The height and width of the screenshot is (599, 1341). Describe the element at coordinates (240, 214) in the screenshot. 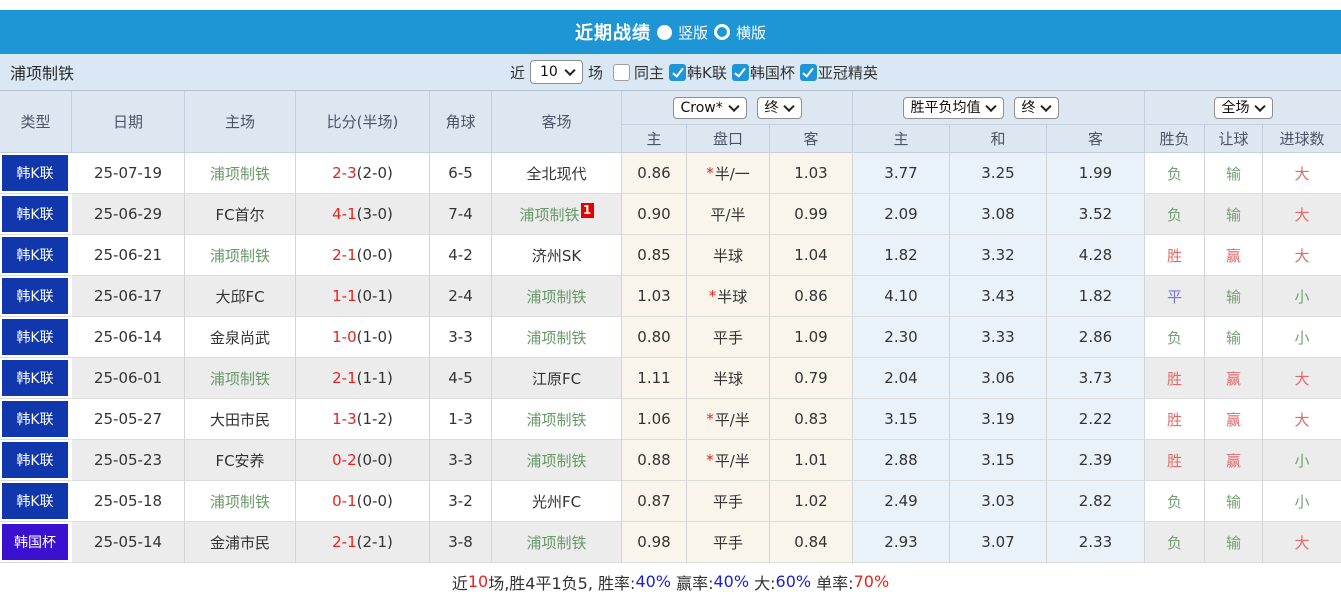

I see `home-team-cell: FC首尔` at that location.